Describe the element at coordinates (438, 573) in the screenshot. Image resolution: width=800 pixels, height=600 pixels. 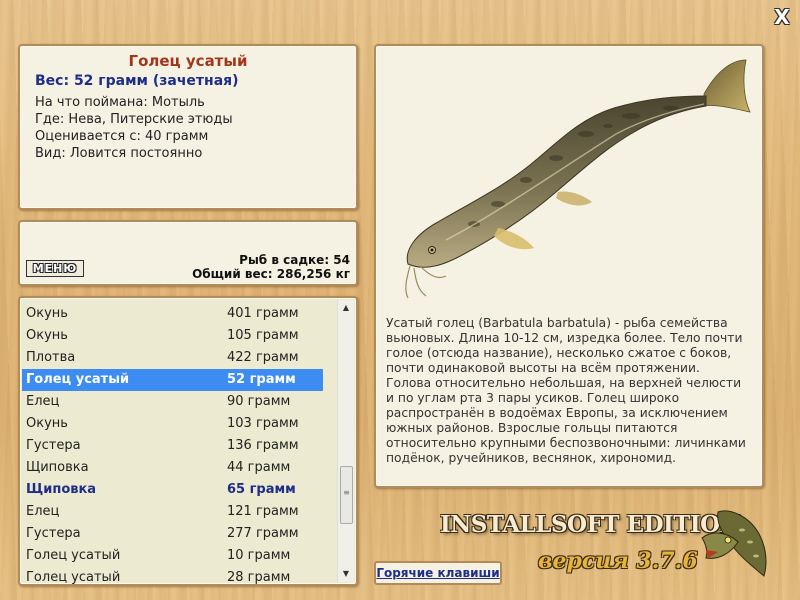
I see `hotkeys-button: Горячие клавиши` at that location.